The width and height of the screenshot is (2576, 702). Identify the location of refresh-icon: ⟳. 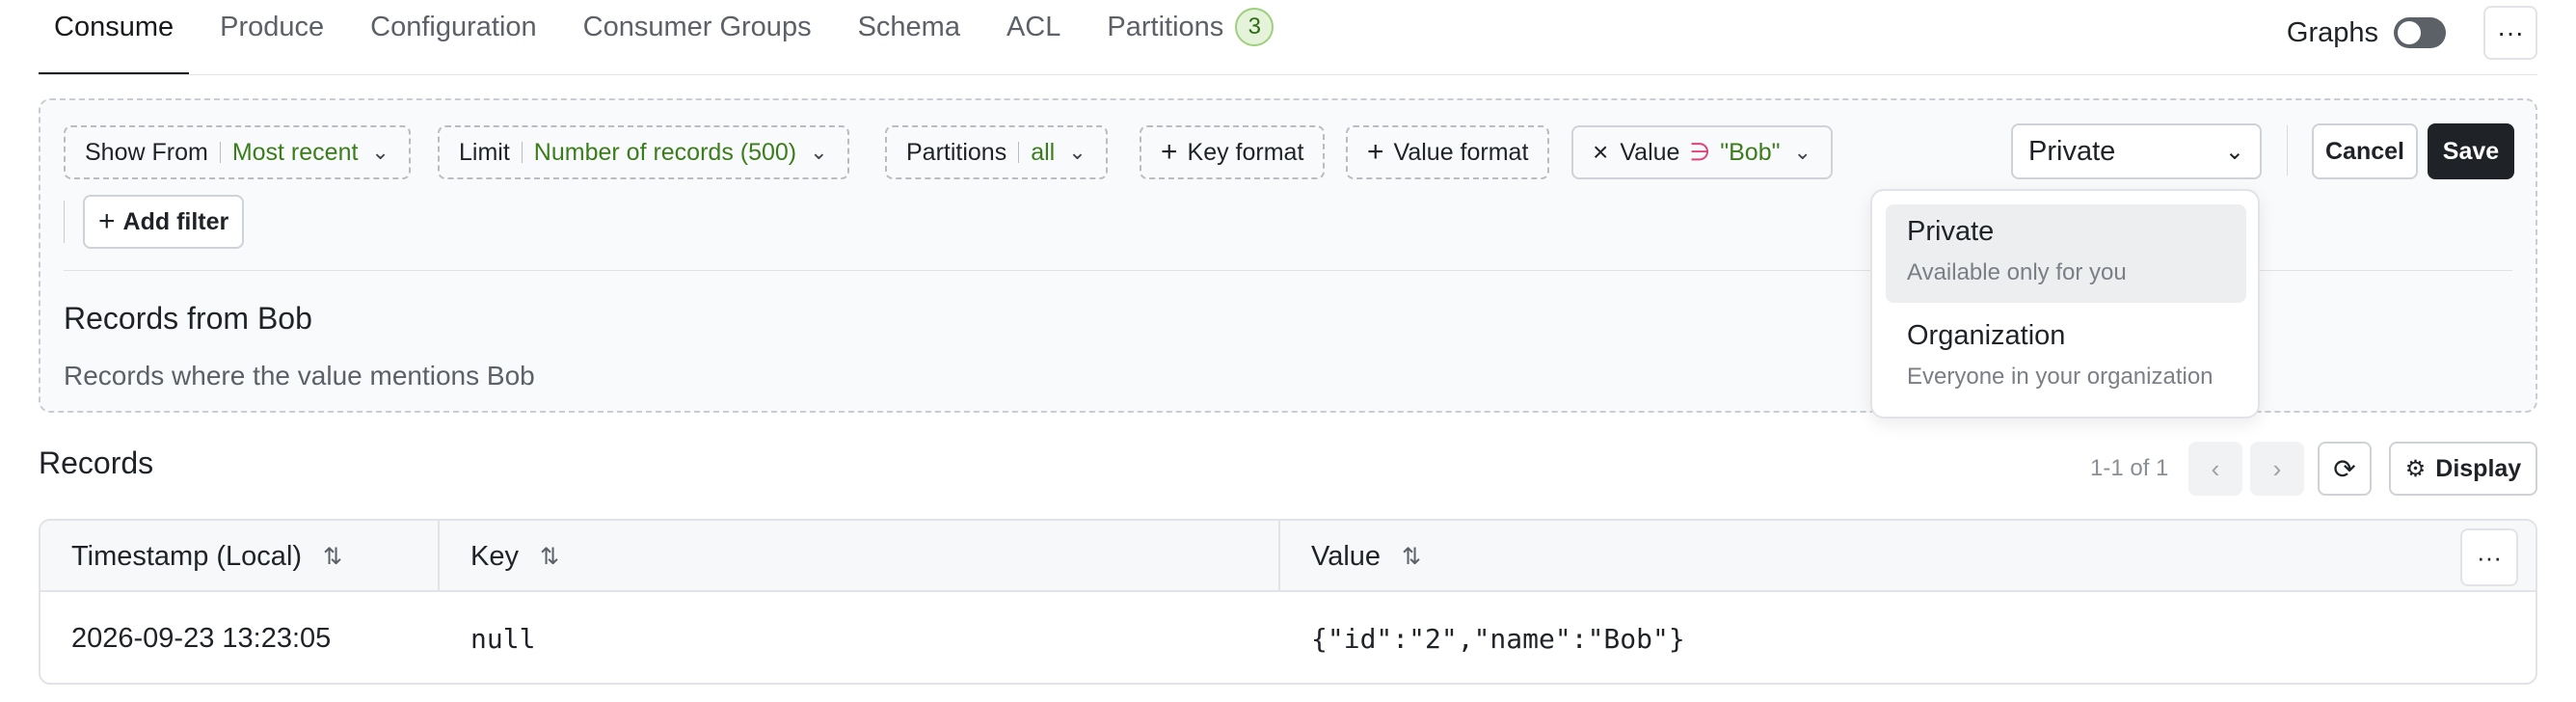
(2345, 468).